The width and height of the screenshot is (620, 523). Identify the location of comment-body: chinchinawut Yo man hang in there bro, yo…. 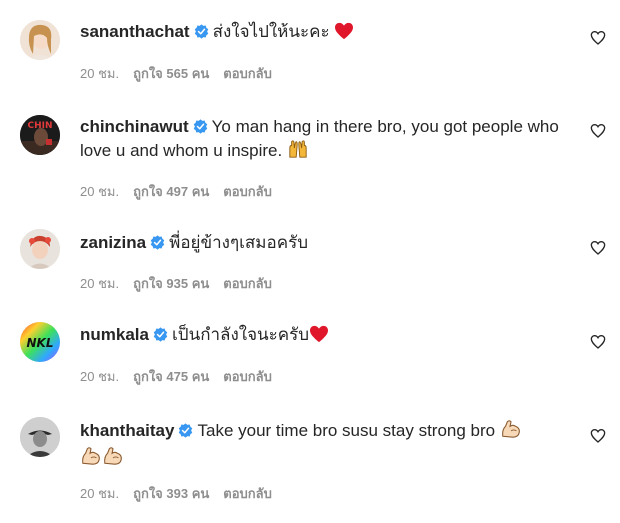
(322, 140).